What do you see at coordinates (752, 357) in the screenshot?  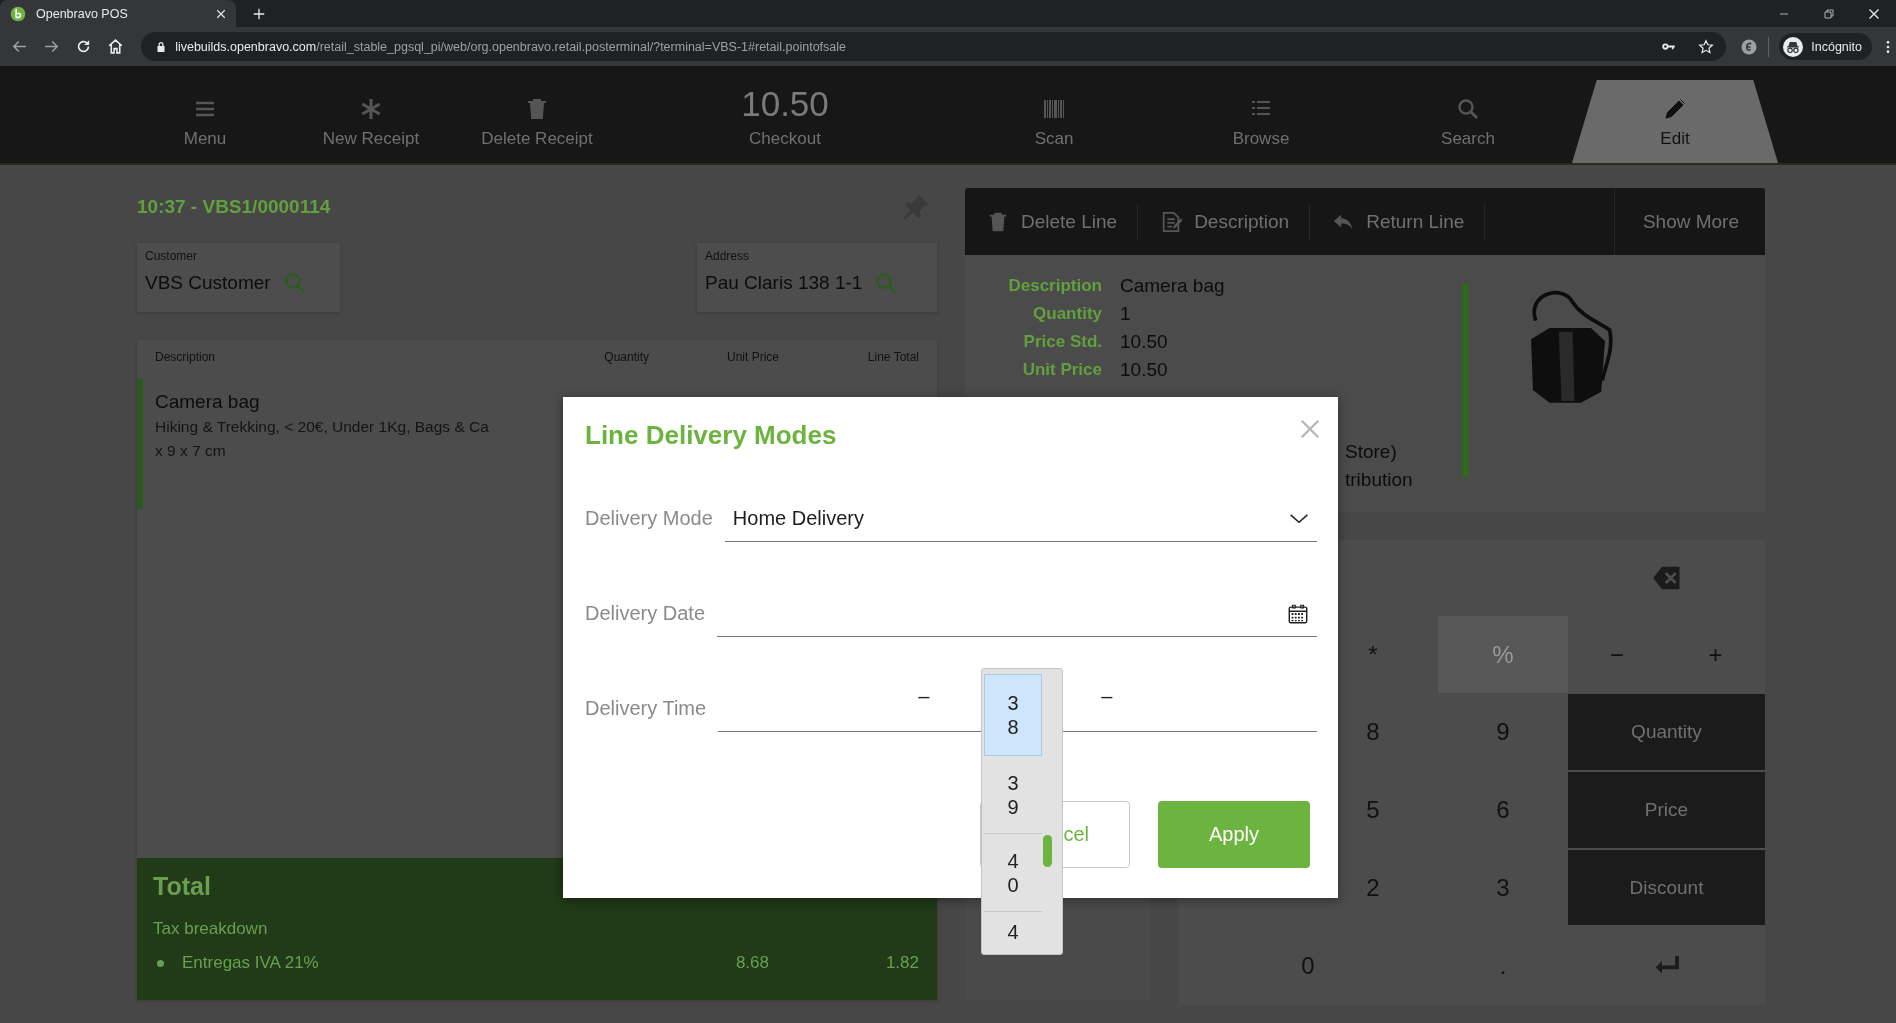 I see `column-header: Unit Price` at bounding box center [752, 357].